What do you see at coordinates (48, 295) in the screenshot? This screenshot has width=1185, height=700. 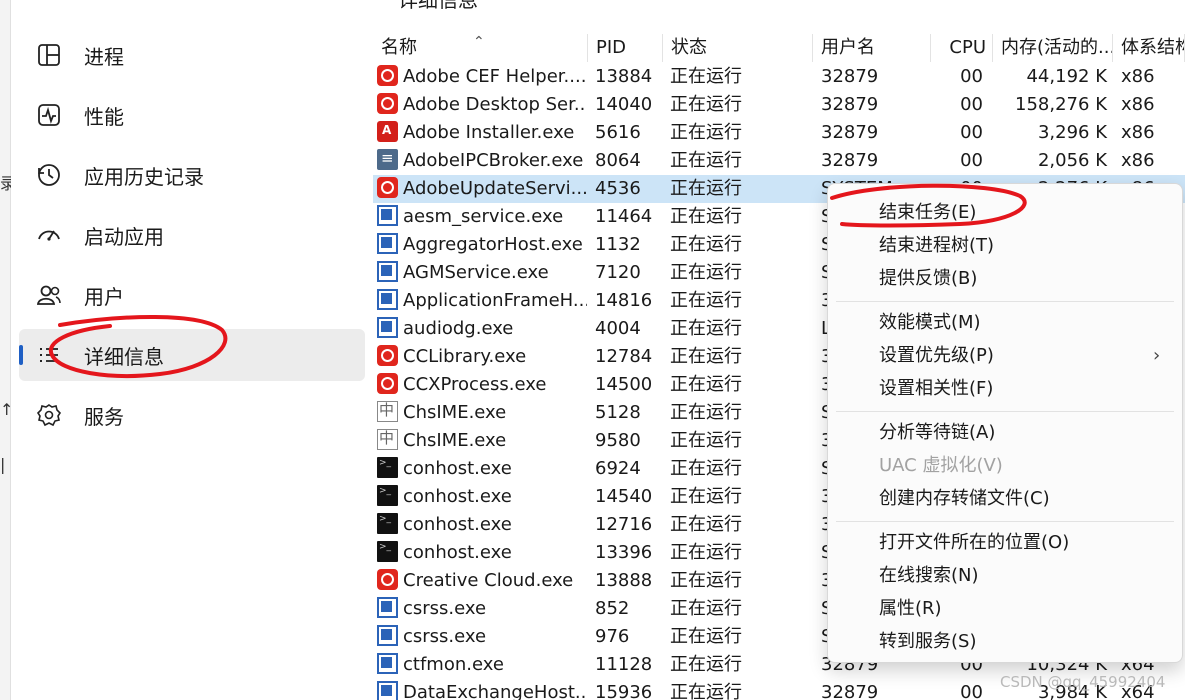 I see `users-icon` at bounding box center [48, 295].